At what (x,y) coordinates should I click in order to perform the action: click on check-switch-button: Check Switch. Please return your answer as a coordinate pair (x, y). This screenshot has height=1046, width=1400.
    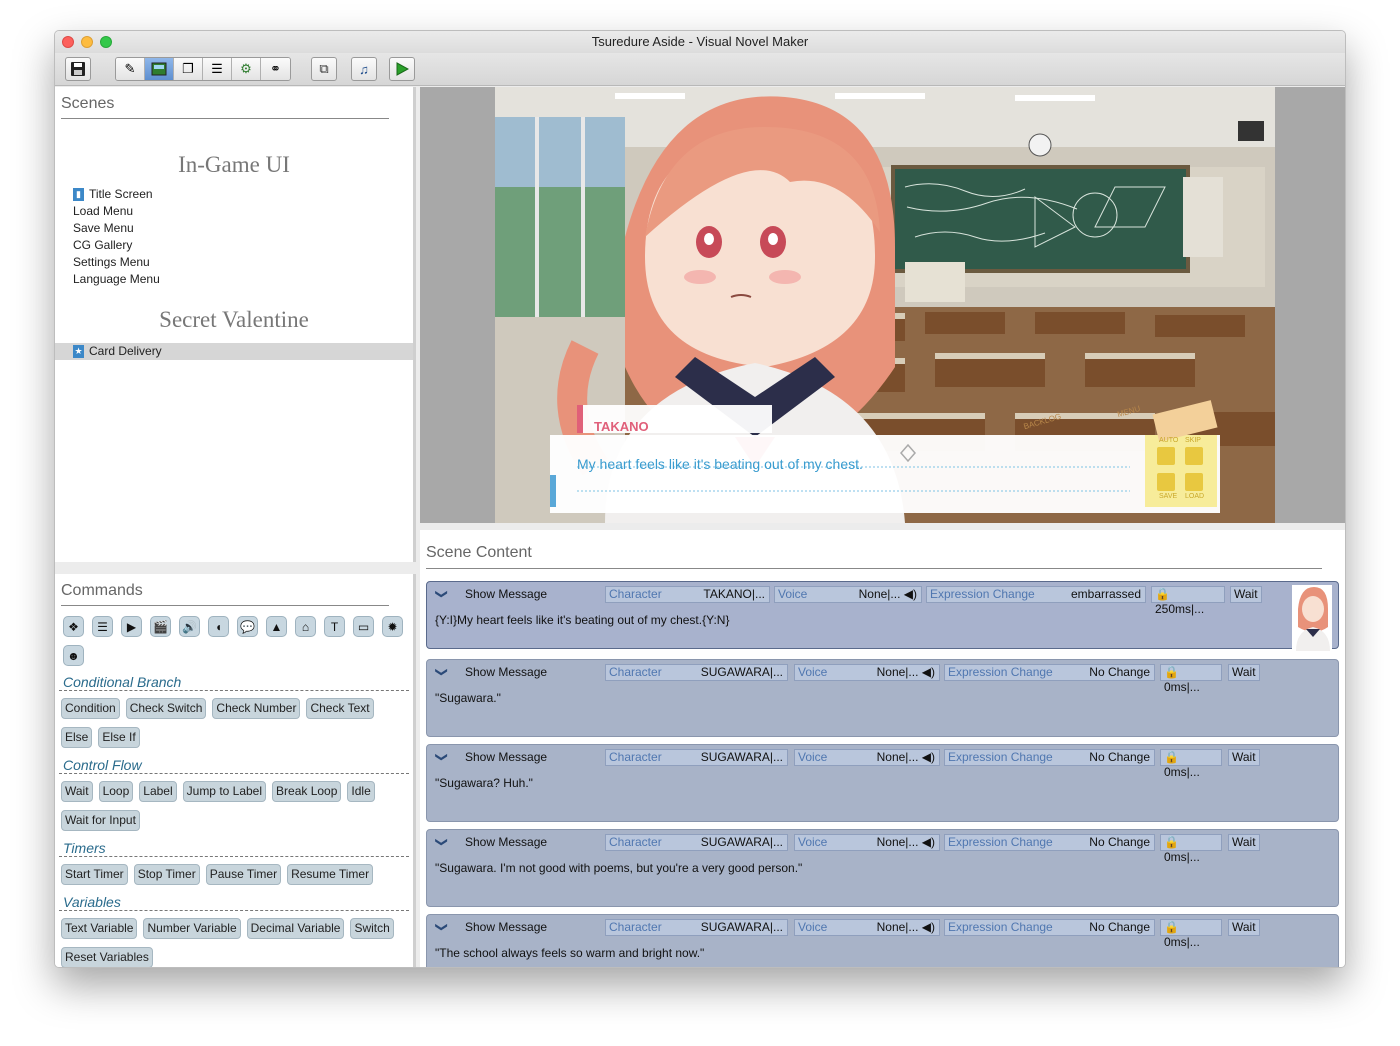
    Looking at the image, I should click on (166, 708).